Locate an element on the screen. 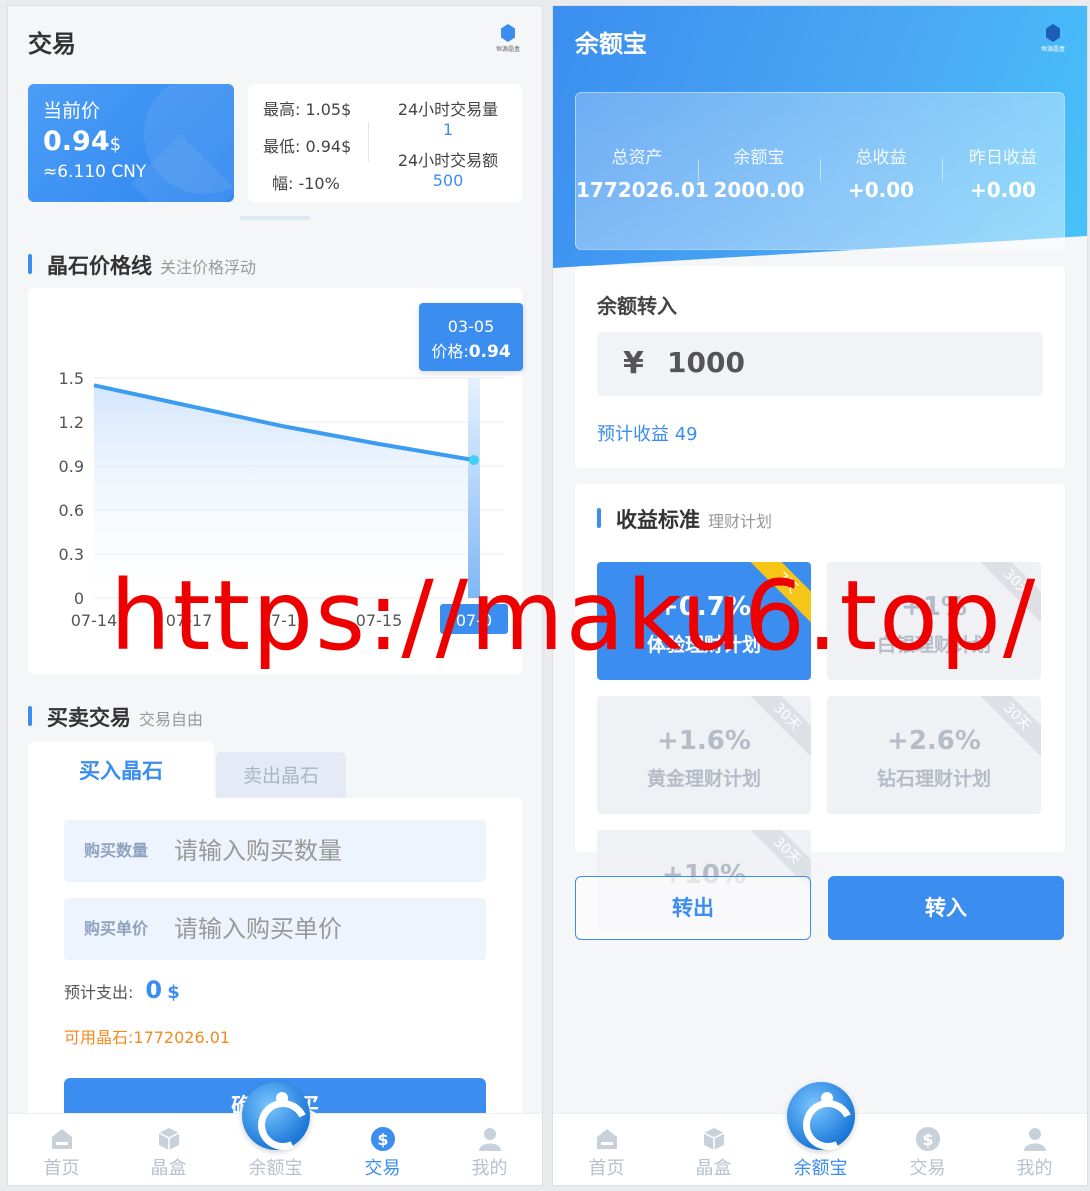 The image size is (1090, 1191). estimated-cost: 预计支出: 0 $ is located at coordinates (122, 990).